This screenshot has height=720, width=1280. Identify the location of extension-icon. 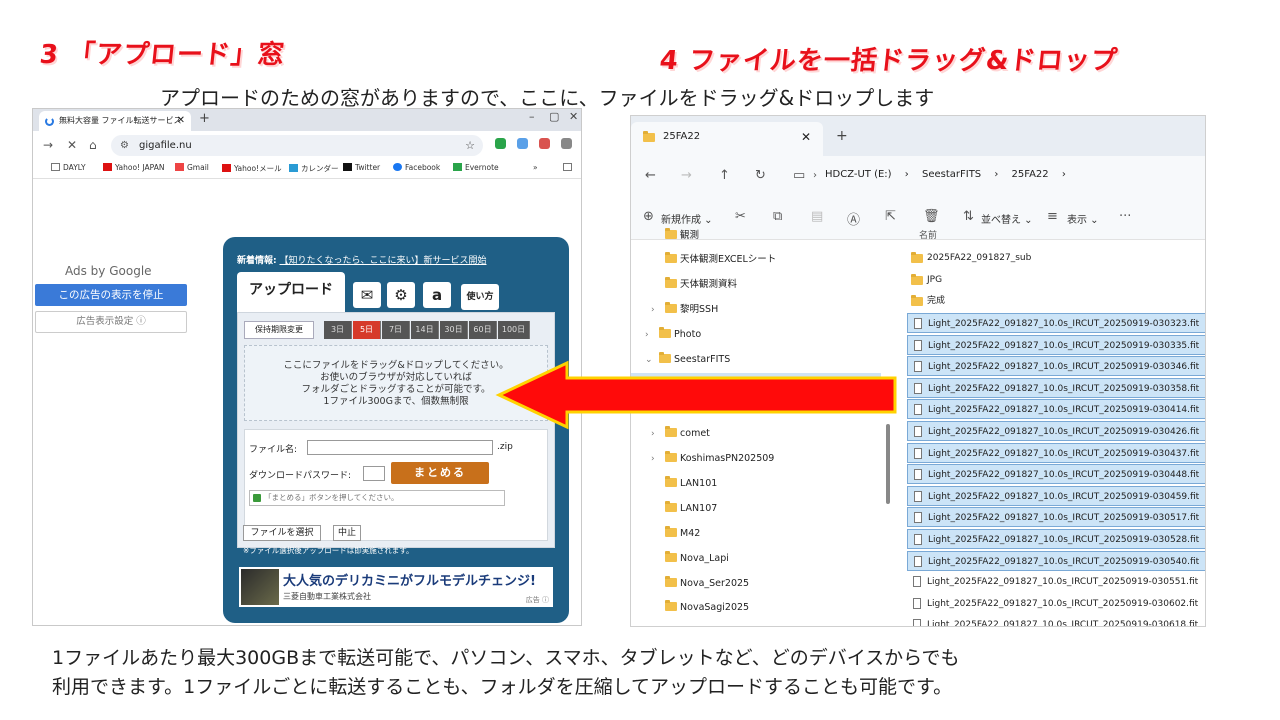
(544, 143).